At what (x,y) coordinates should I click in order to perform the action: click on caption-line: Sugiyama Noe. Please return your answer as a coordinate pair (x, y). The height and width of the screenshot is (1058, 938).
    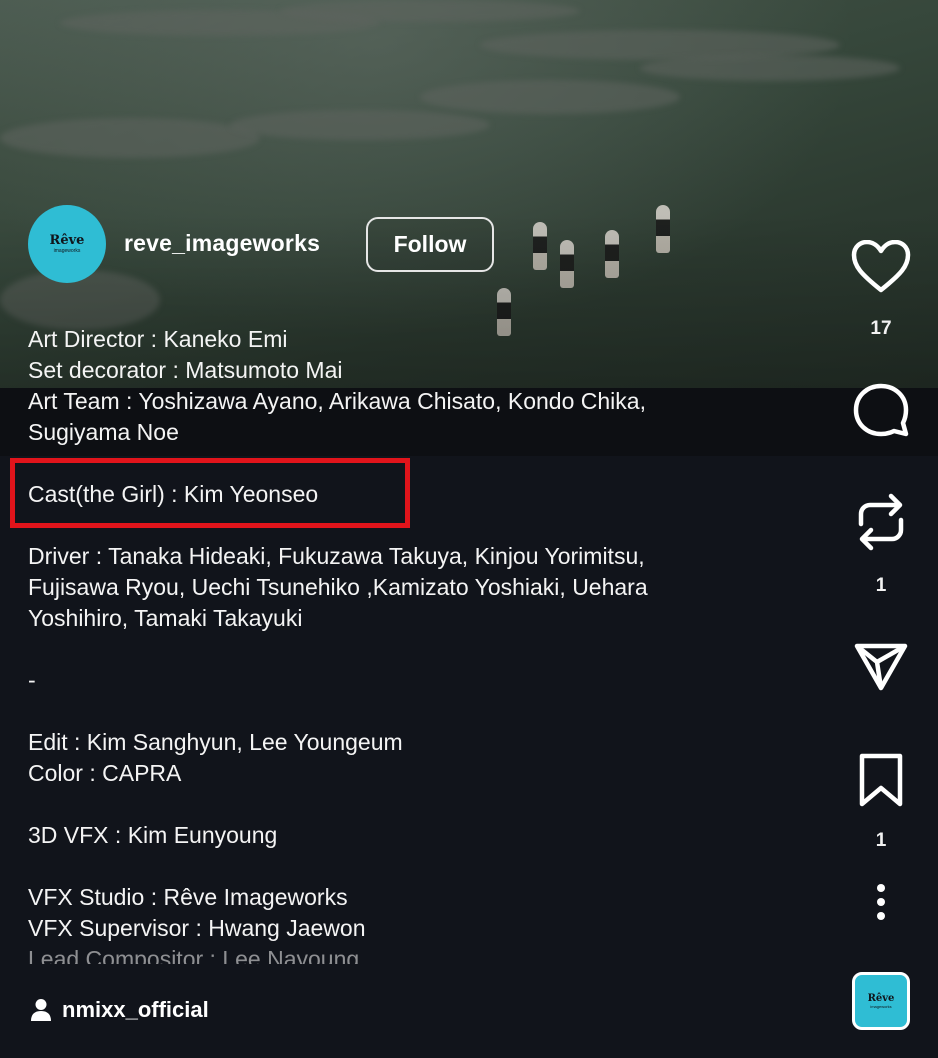
    Looking at the image, I should click on (103, 432).